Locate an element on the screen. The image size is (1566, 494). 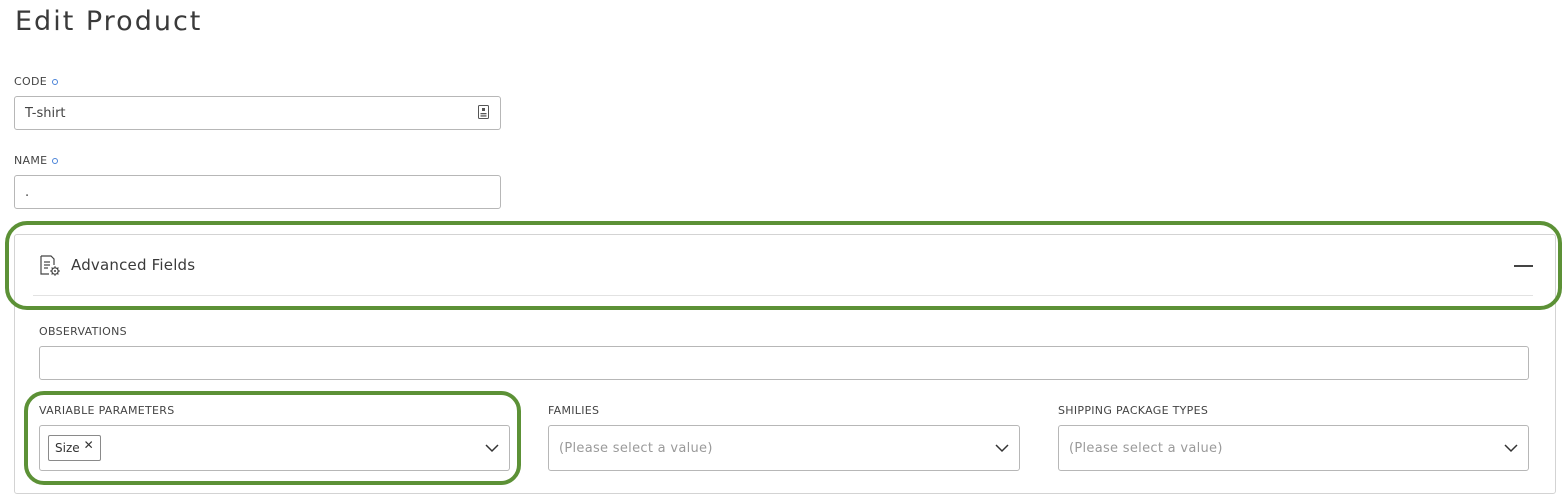
observations-label-text: OBSERVATIONS is located at coordinates (83, 331).